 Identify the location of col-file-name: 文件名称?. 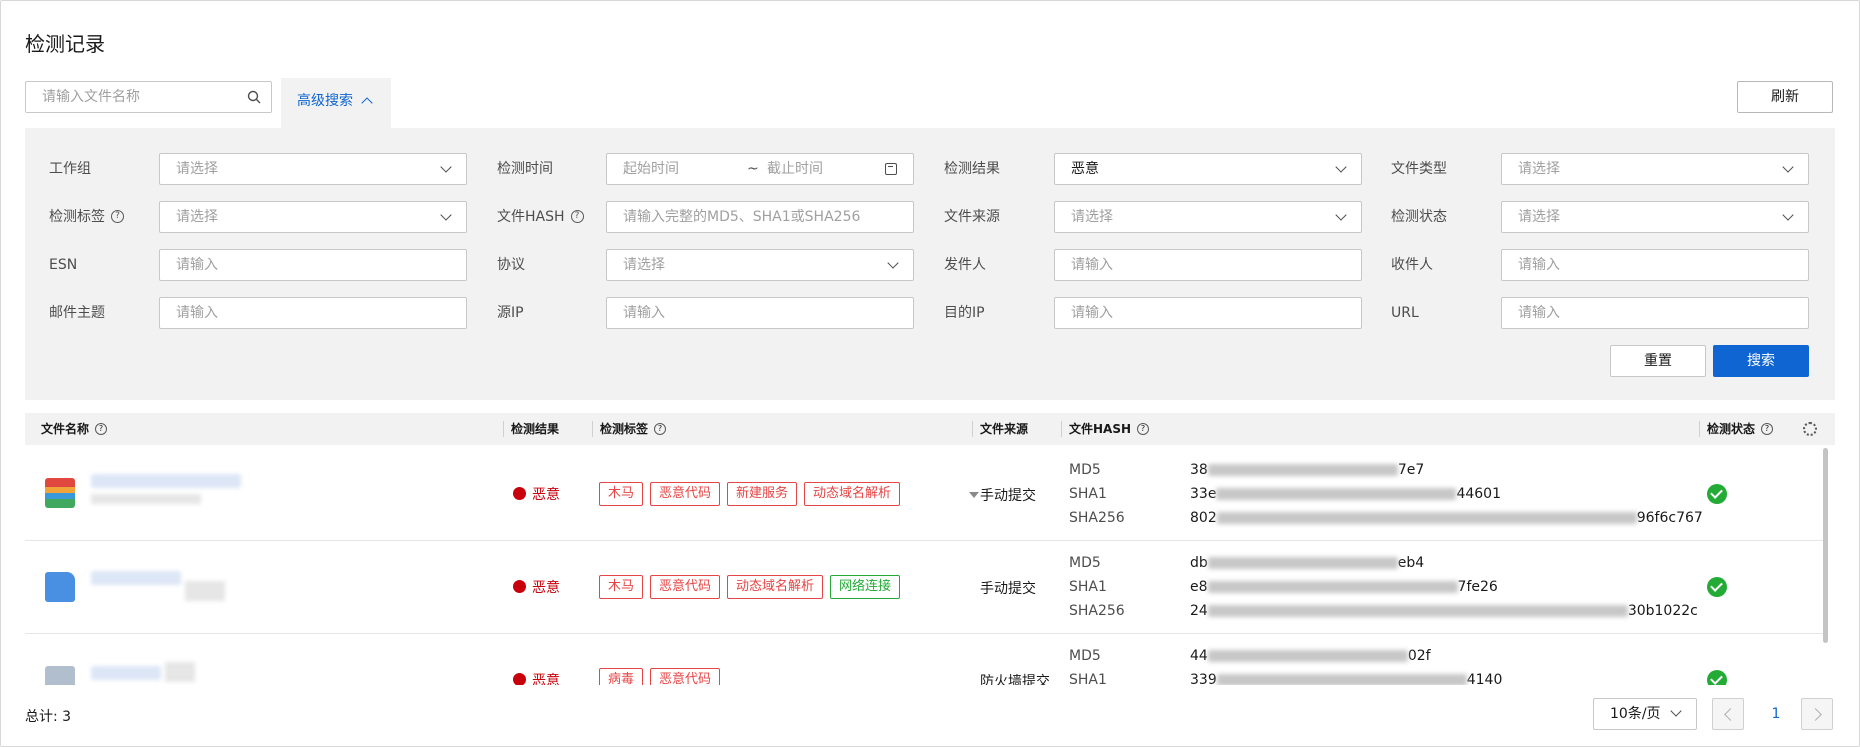
(66, 429).